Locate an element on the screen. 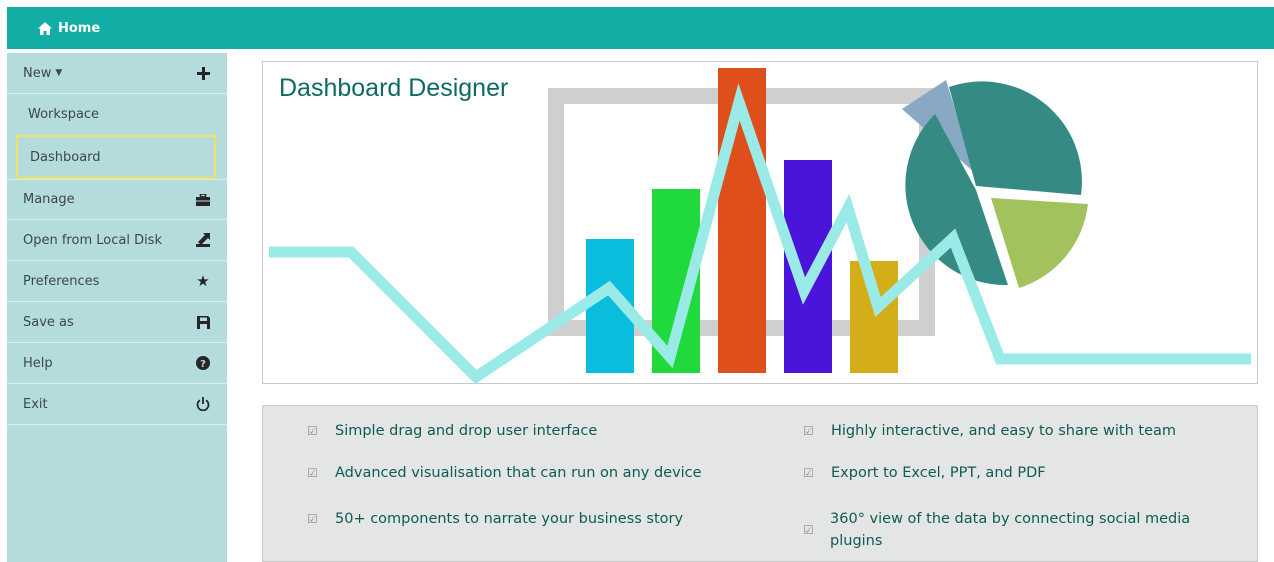 Image resolution: width=1274 pixels, height=562 pixels. menu-open-local: Open from Local Disk is located at coordinates (117, 240).